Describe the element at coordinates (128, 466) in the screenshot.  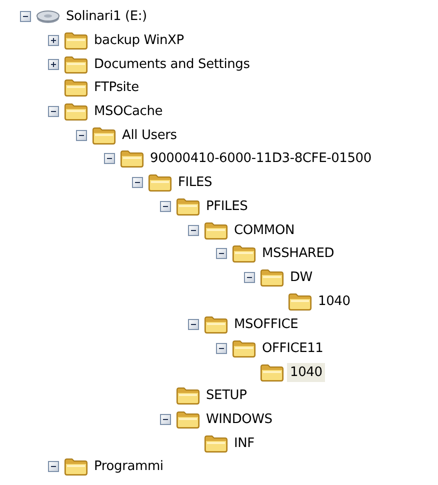
I see `folder-label: Programmi` at that location.